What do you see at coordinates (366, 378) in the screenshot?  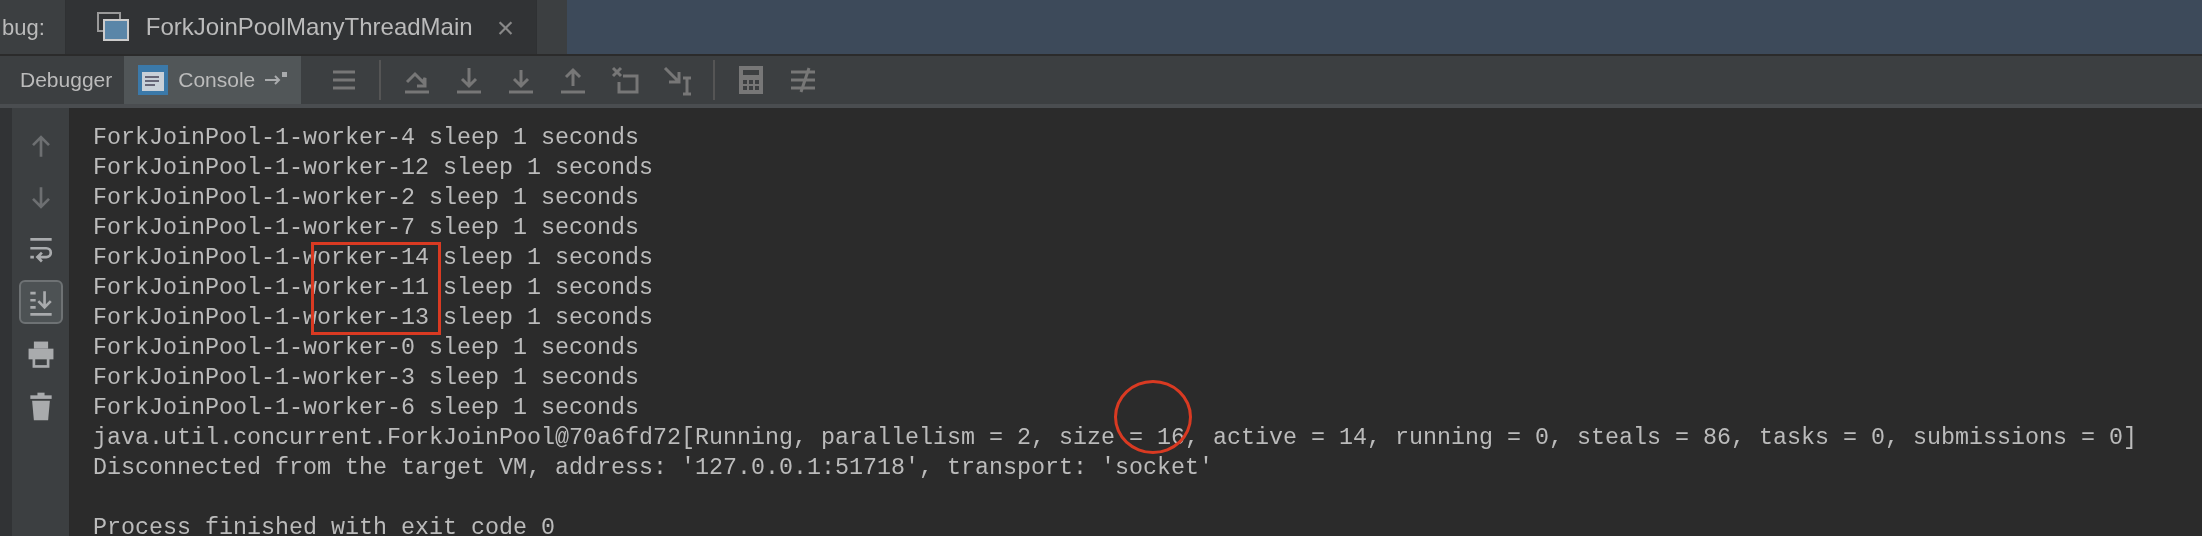 I see `console-line: ForkJoinPool-1-worker-3 sleep 1 seconds` at bounding box center [366, 378].